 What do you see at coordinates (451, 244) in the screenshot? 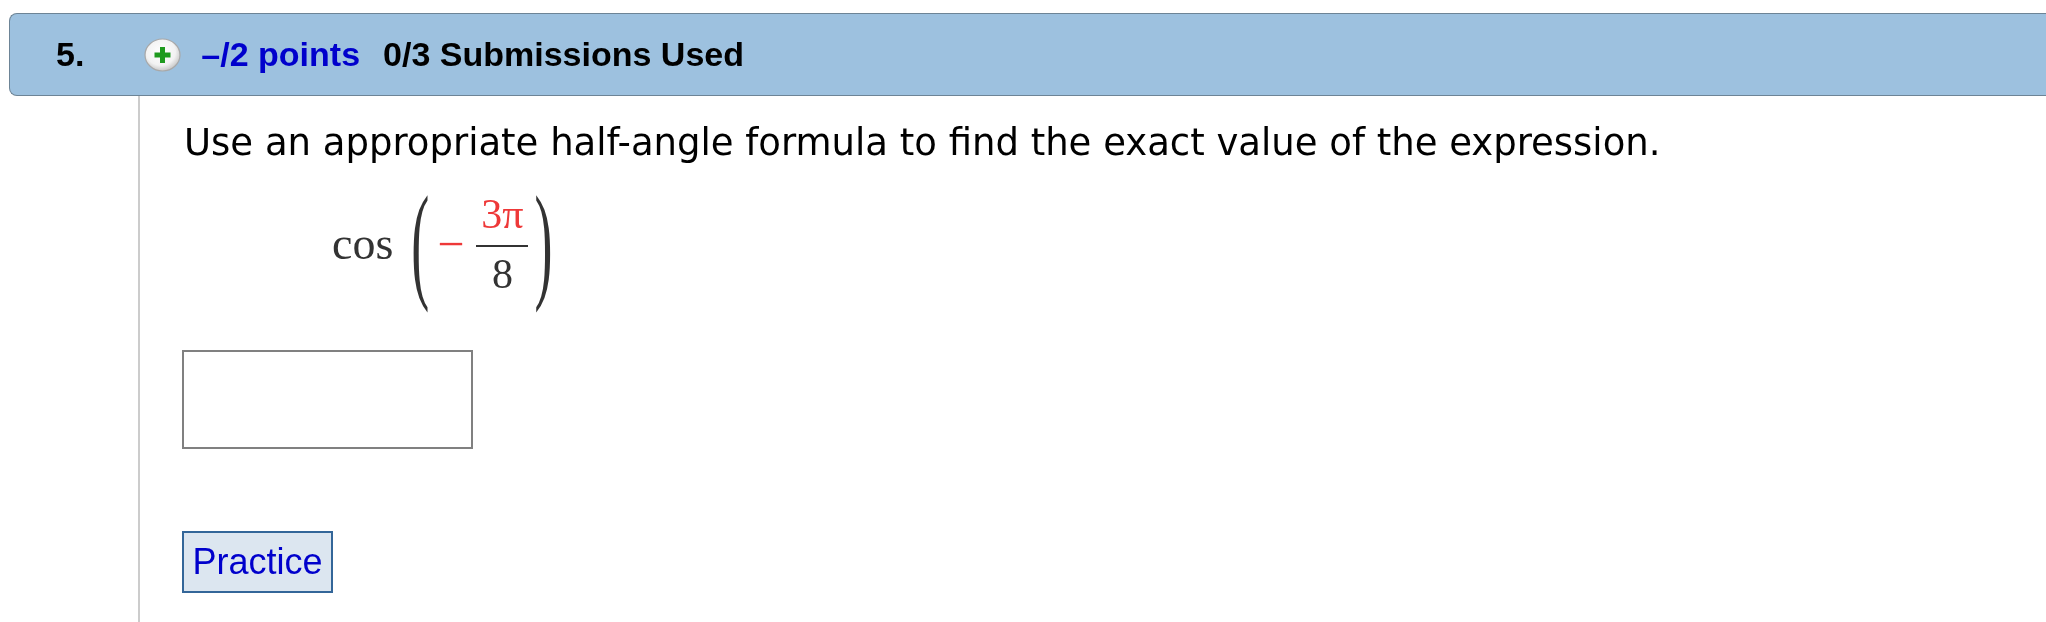
I see `minus-sign: −` at bounding box center [451, 244].